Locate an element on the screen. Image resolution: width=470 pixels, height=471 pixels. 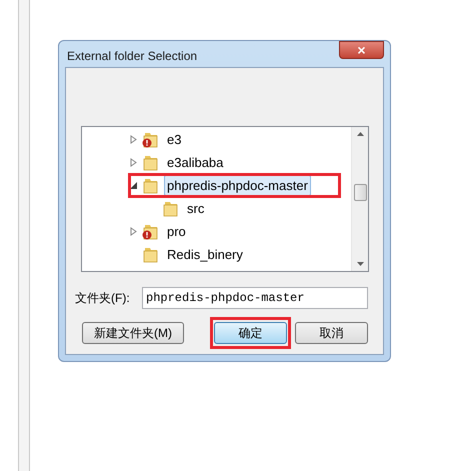
dialog-button: 确定 is located at coordinates (250, 333).